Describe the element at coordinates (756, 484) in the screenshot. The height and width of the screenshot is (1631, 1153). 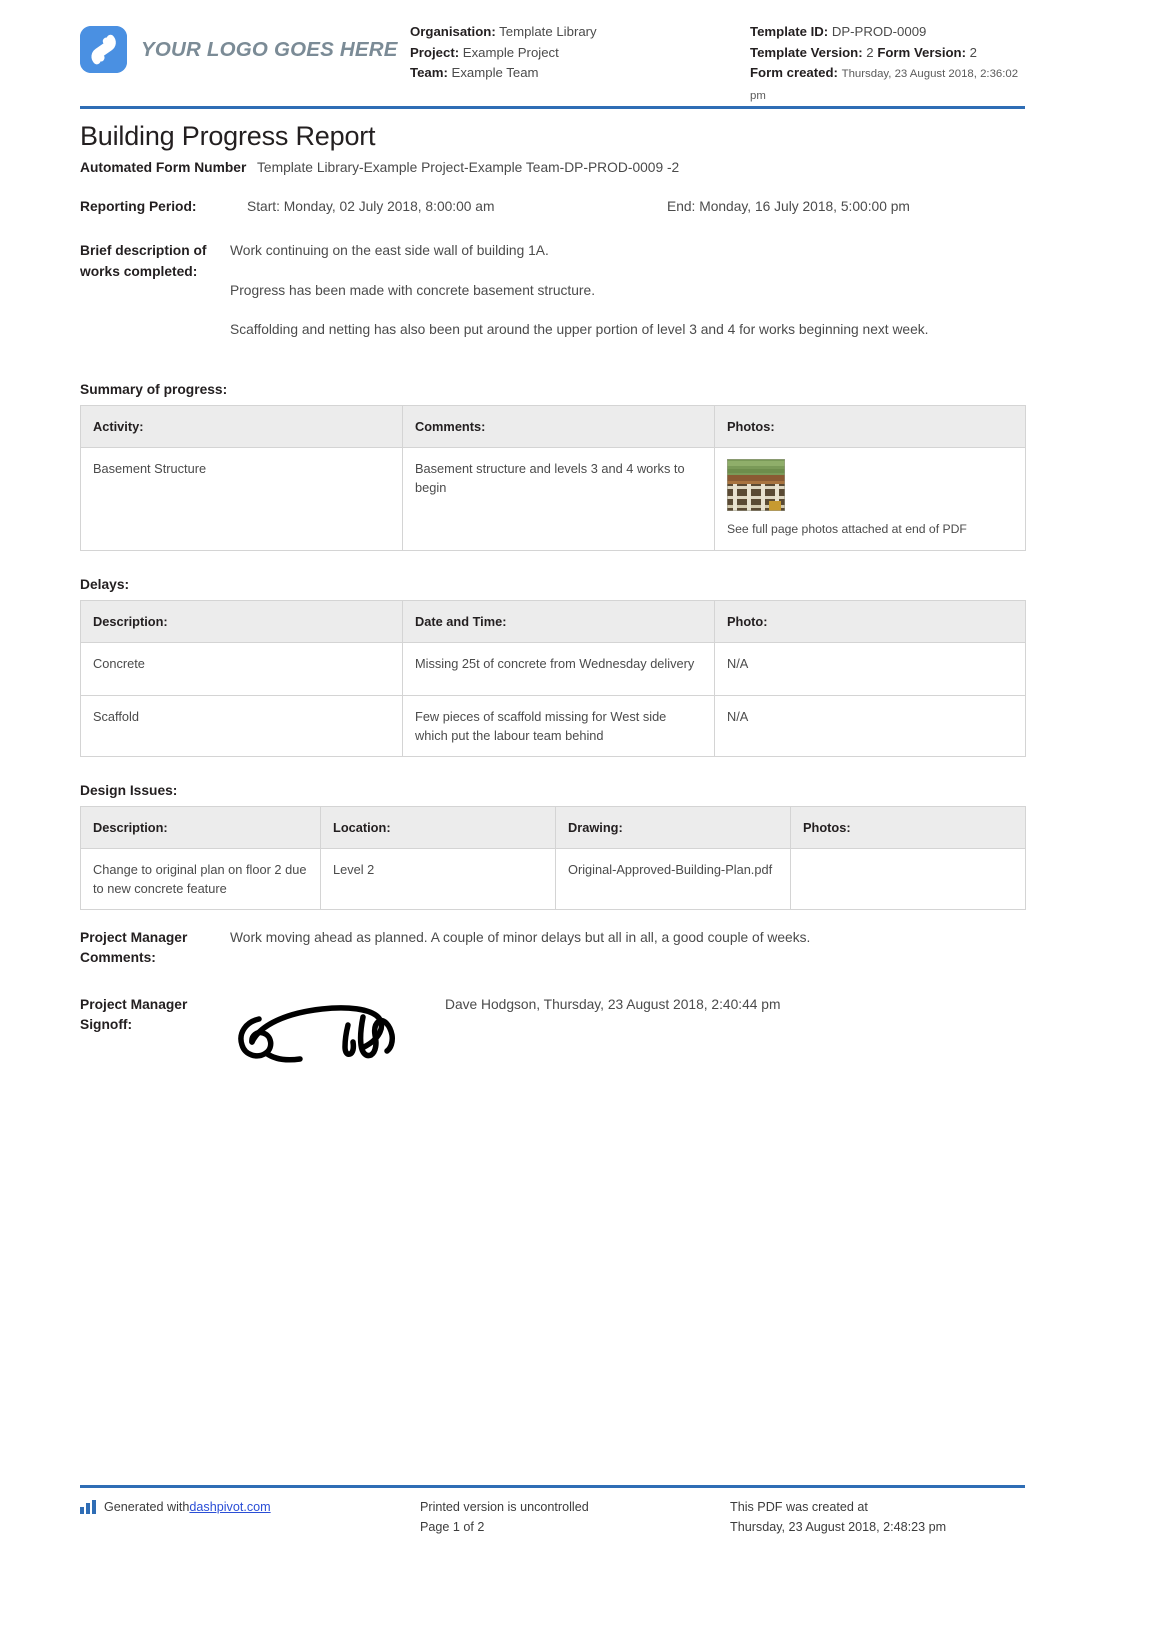
I see `construction-site-photo` at that location.